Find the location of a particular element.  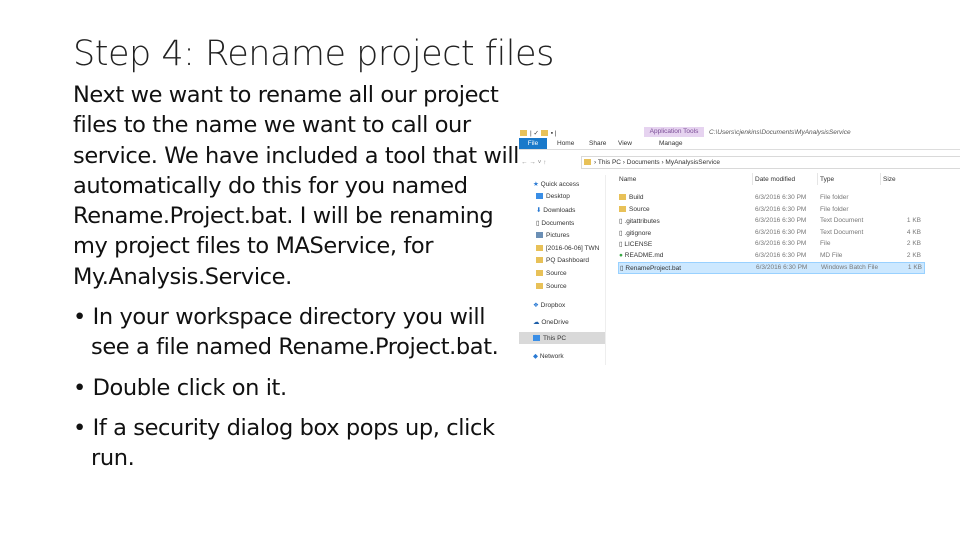

file-type: MD File is located at coordinates (831, 255).